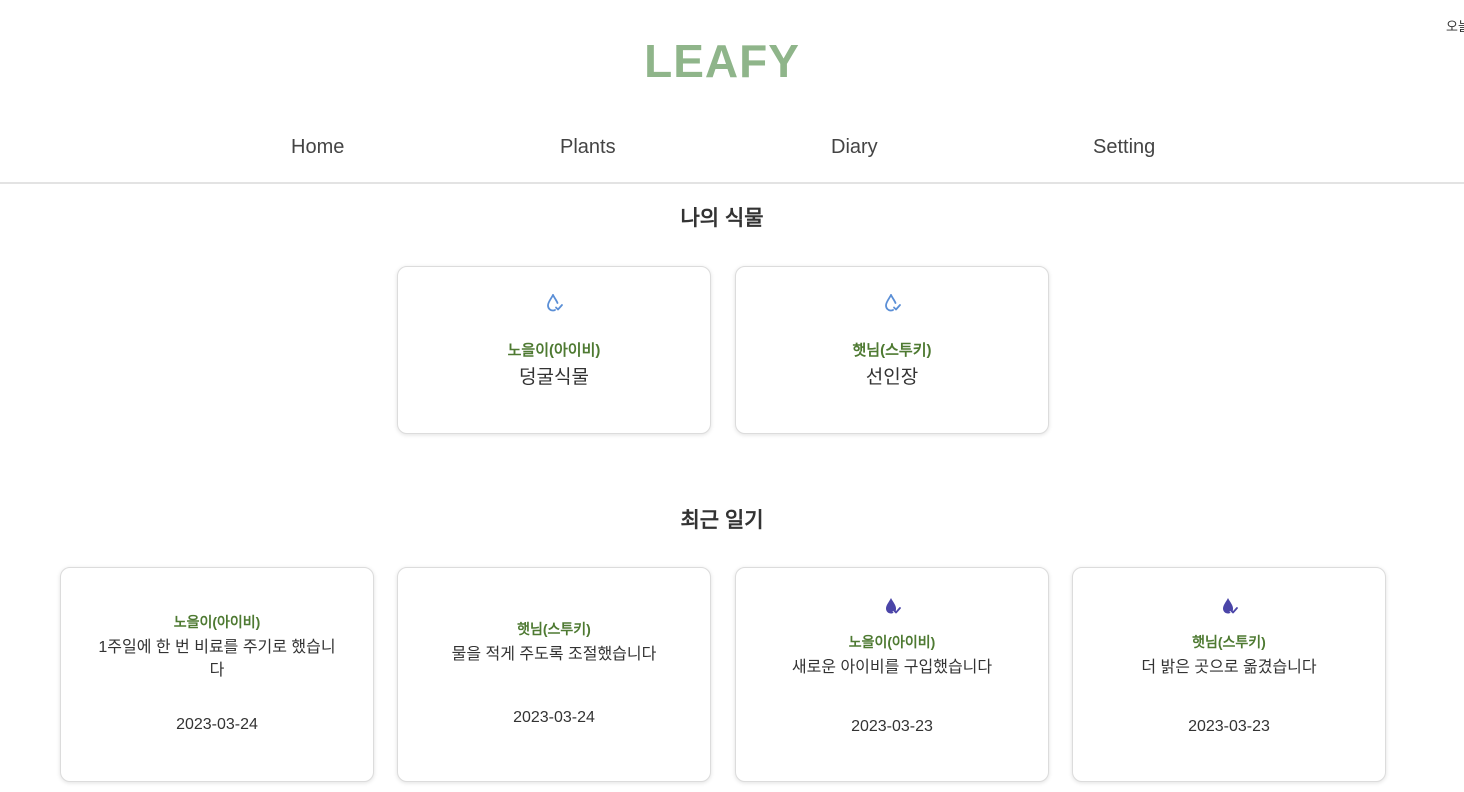 The image size is (1464, 792). What do you see at coordinates (722, 218) in the screenshot?
I see `my-plants-title: 나의 식물` at bounding box center [722, 218].